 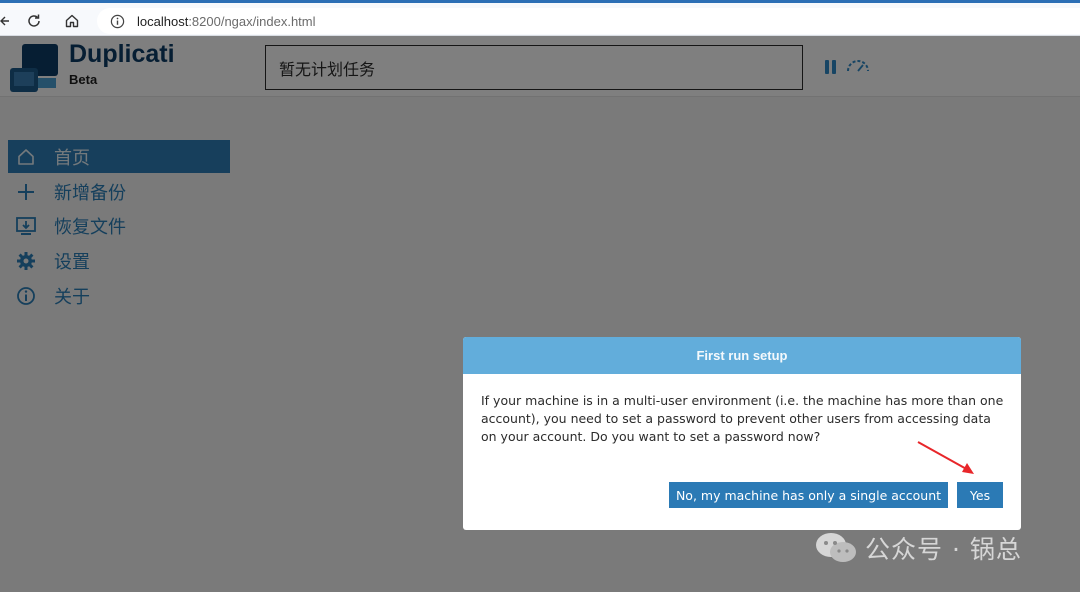 What do you see at coordinates (588, 21) in the screenshot?
I see `address-bar: localhost:8200/ngax/index.html` at bounding box center [588, 21].